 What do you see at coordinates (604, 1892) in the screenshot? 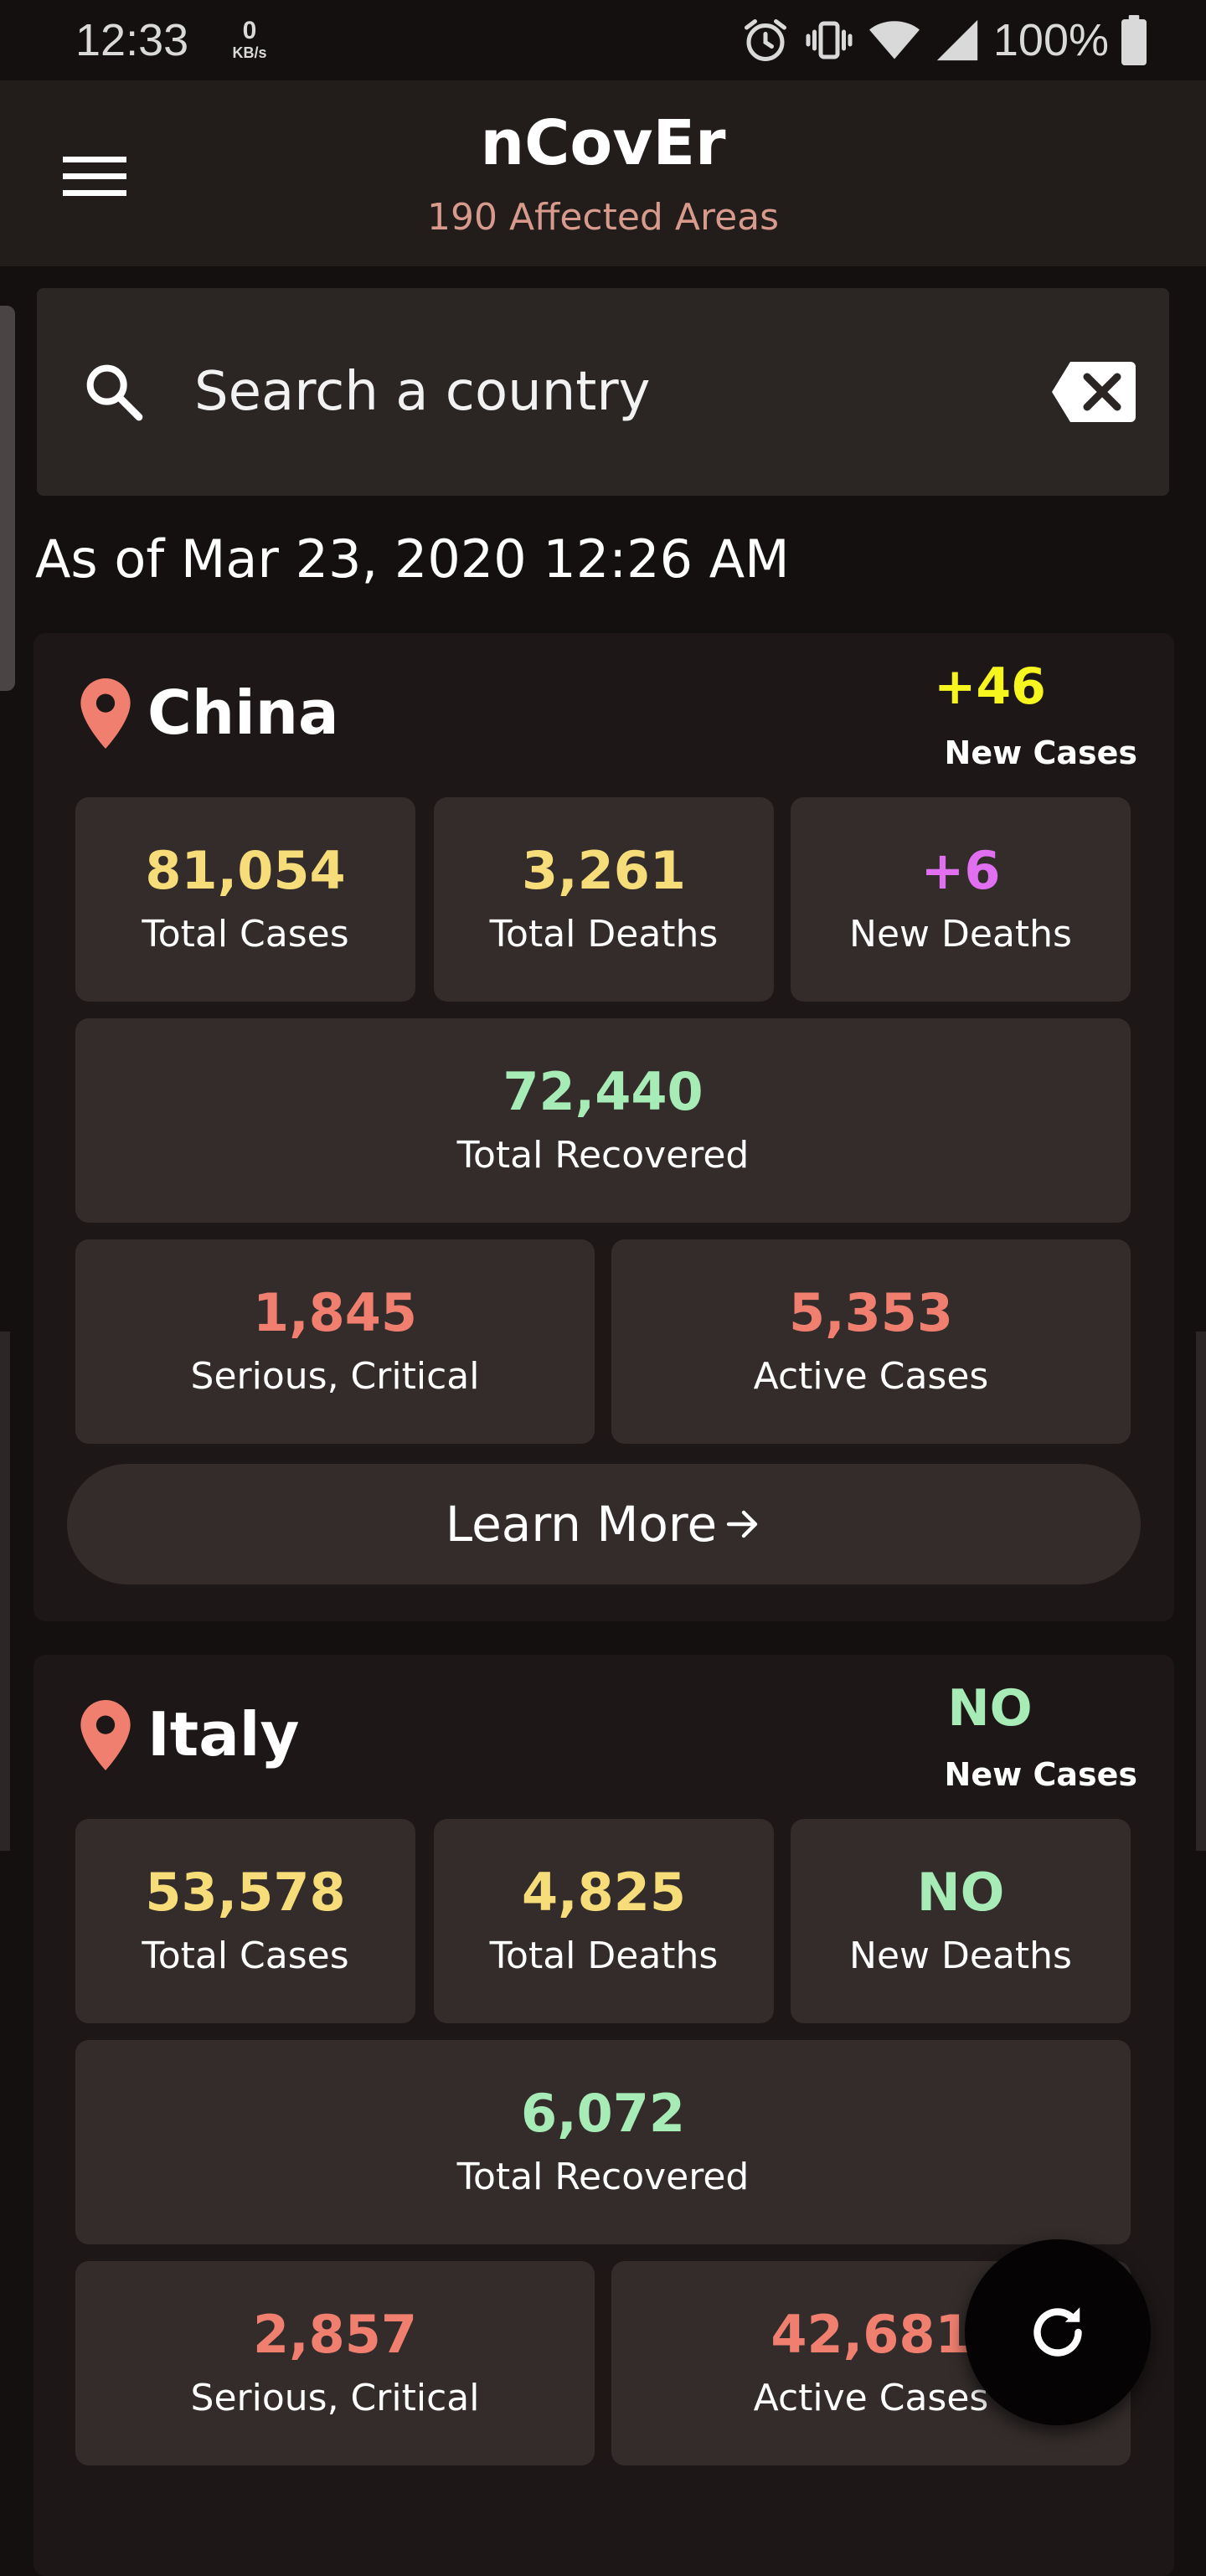
I see `total-deaths-value: 4,825` at bounding box center [604, 1892].